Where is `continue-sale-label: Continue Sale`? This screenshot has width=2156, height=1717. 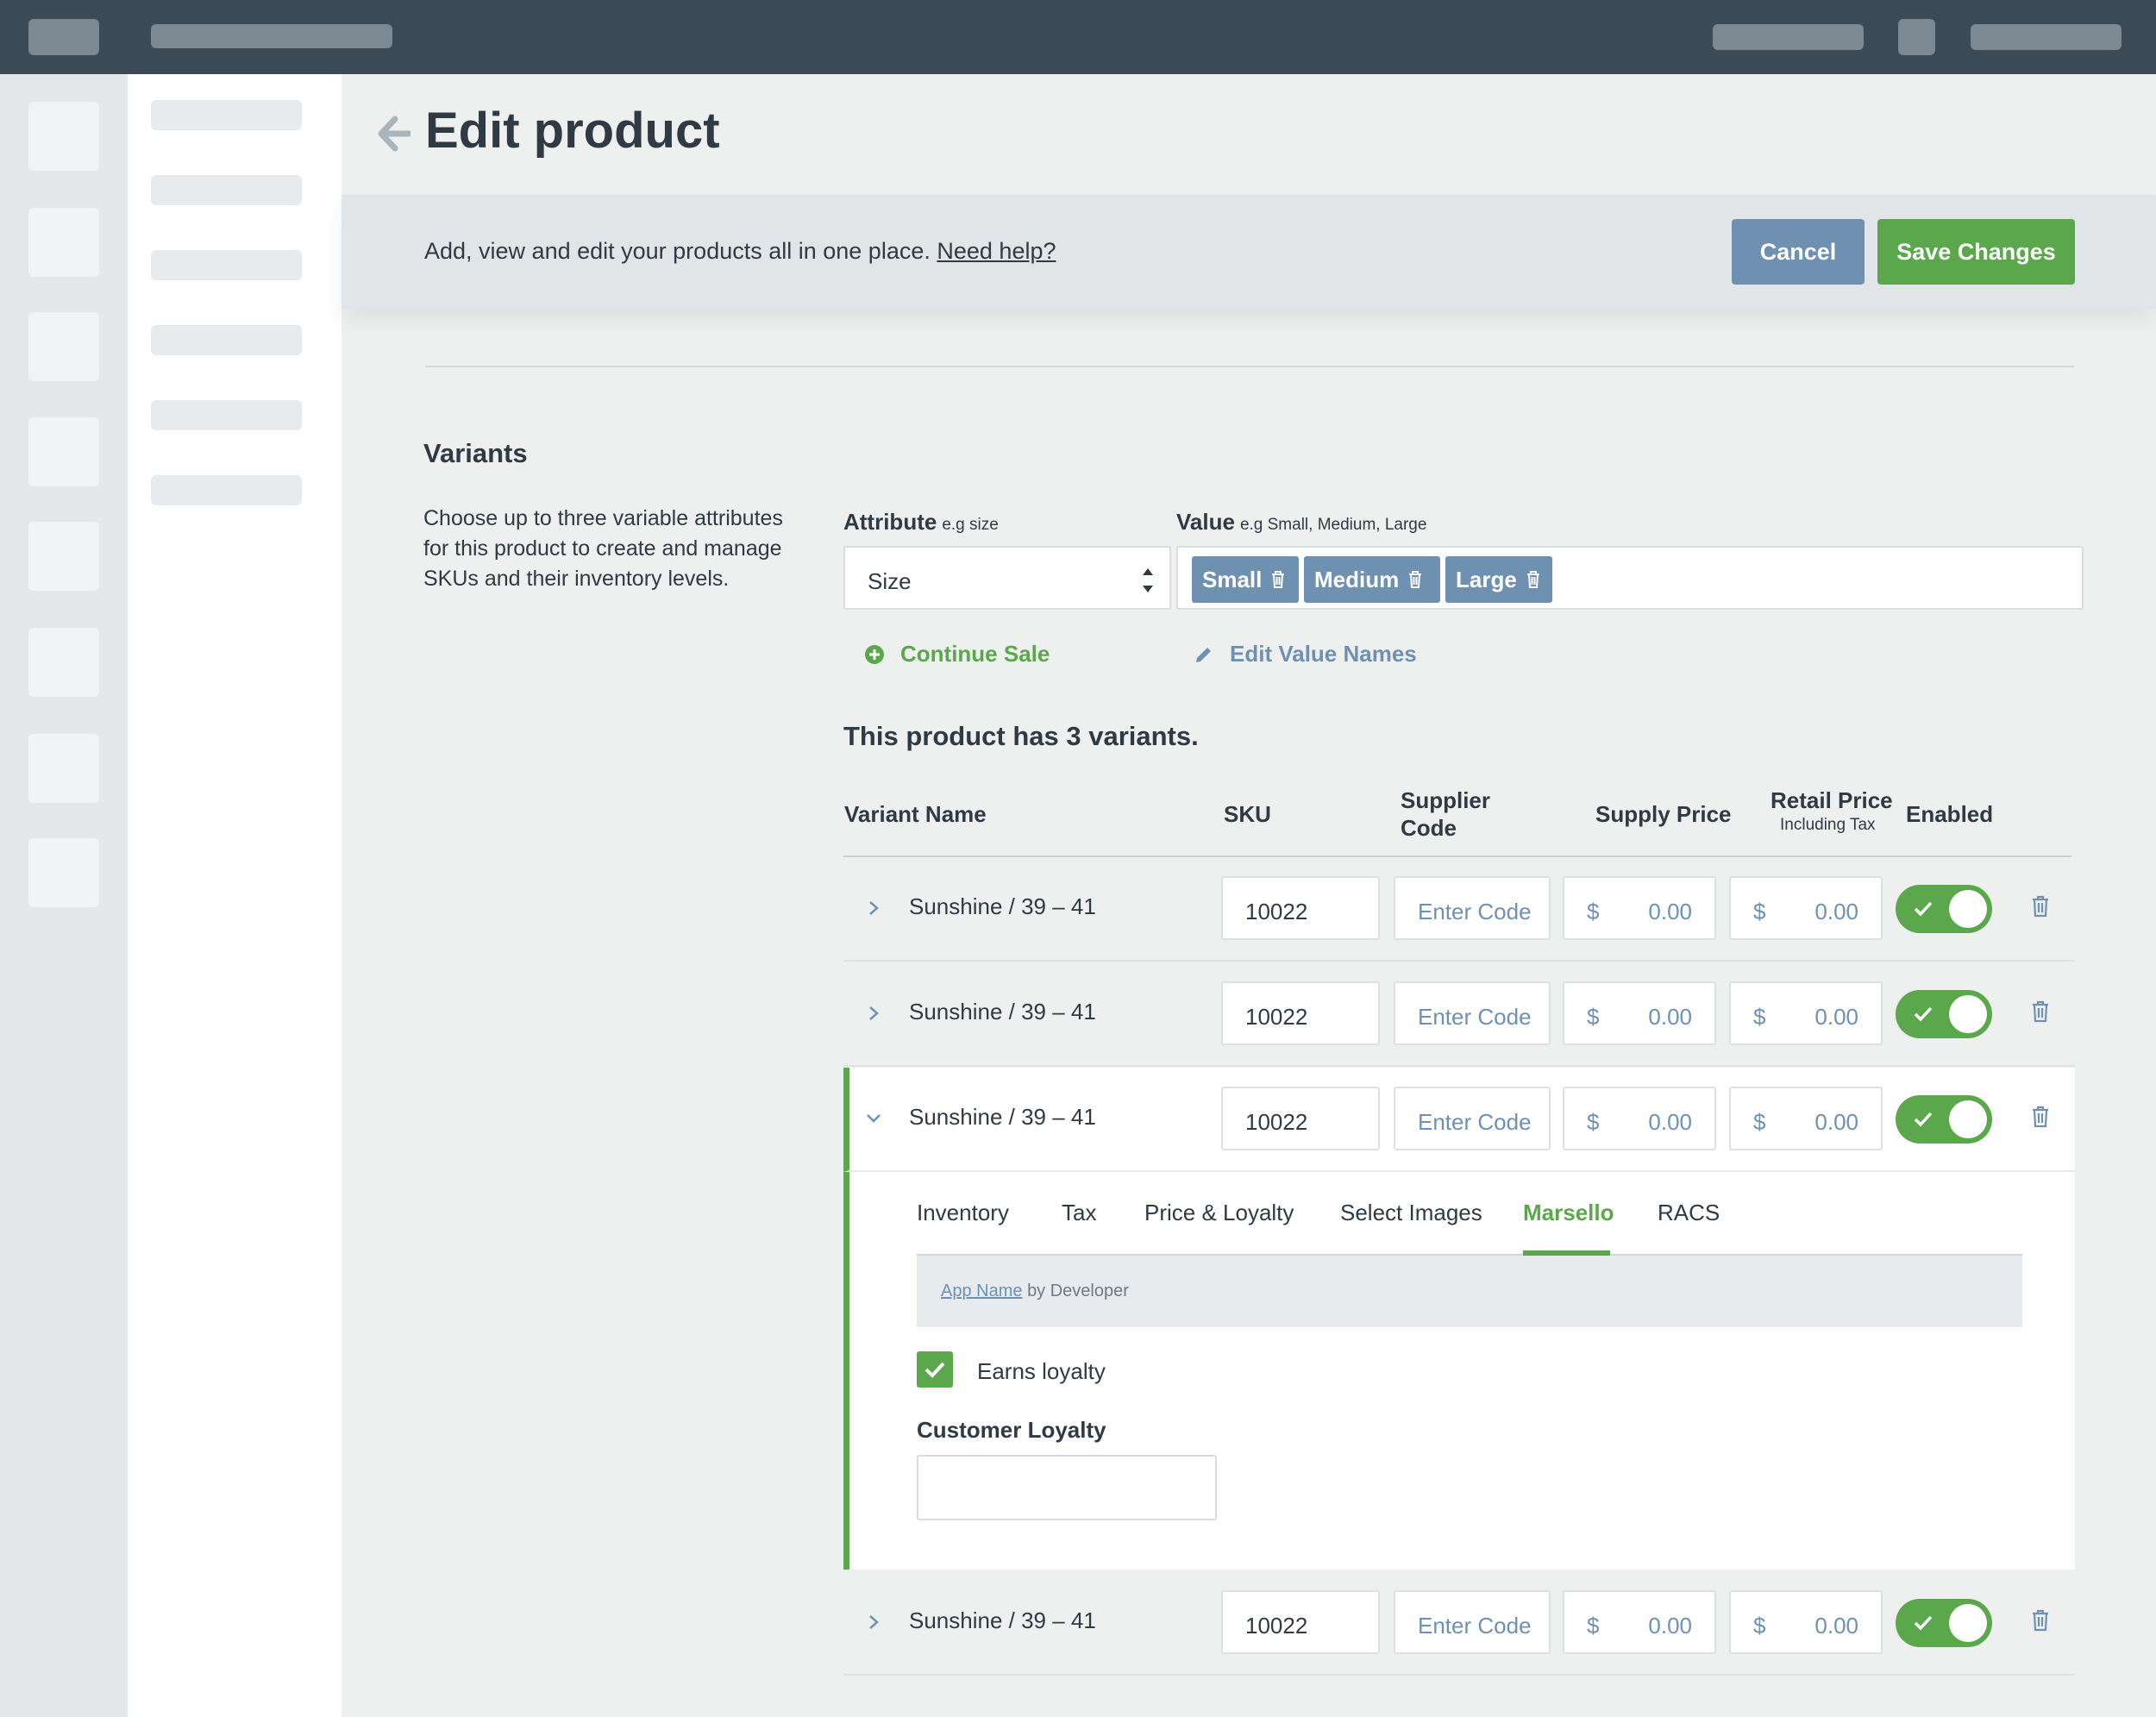 continue-sale-label: Continue Sale is located at coordinates (975, 654).